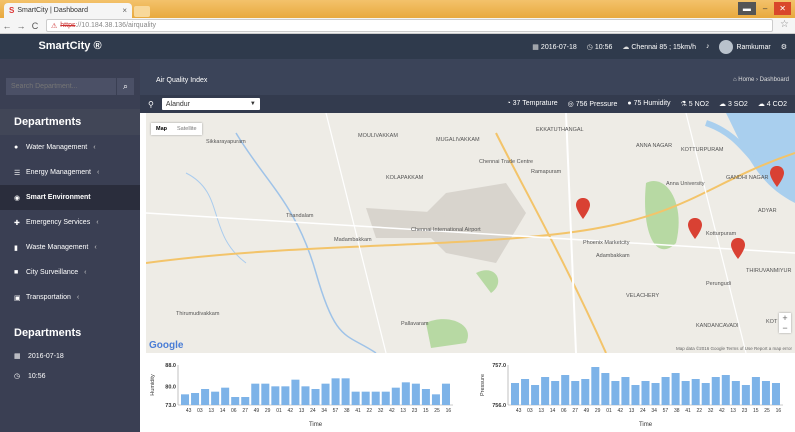 This screenshot has width=795, height=432. I want to click on url-protocol: https, so click(68, 25).